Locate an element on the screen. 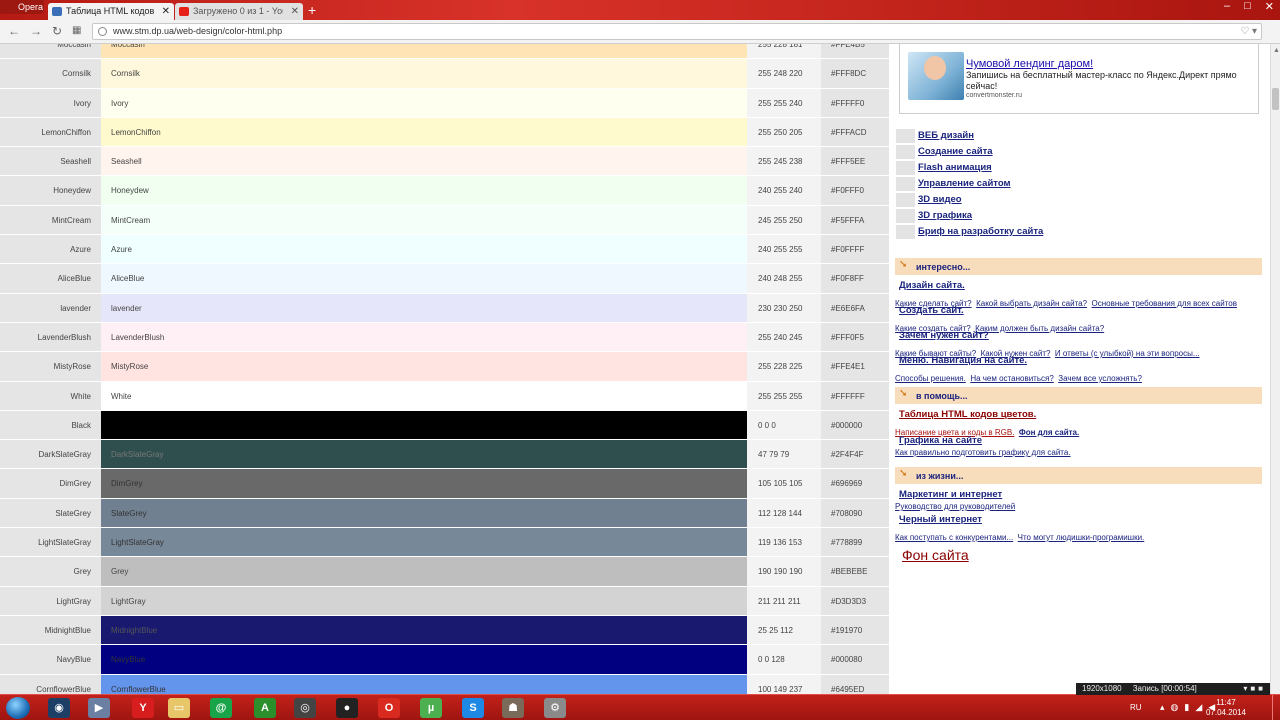  sub-link: На чем остановиться? is located at coordinates (1011, 378).